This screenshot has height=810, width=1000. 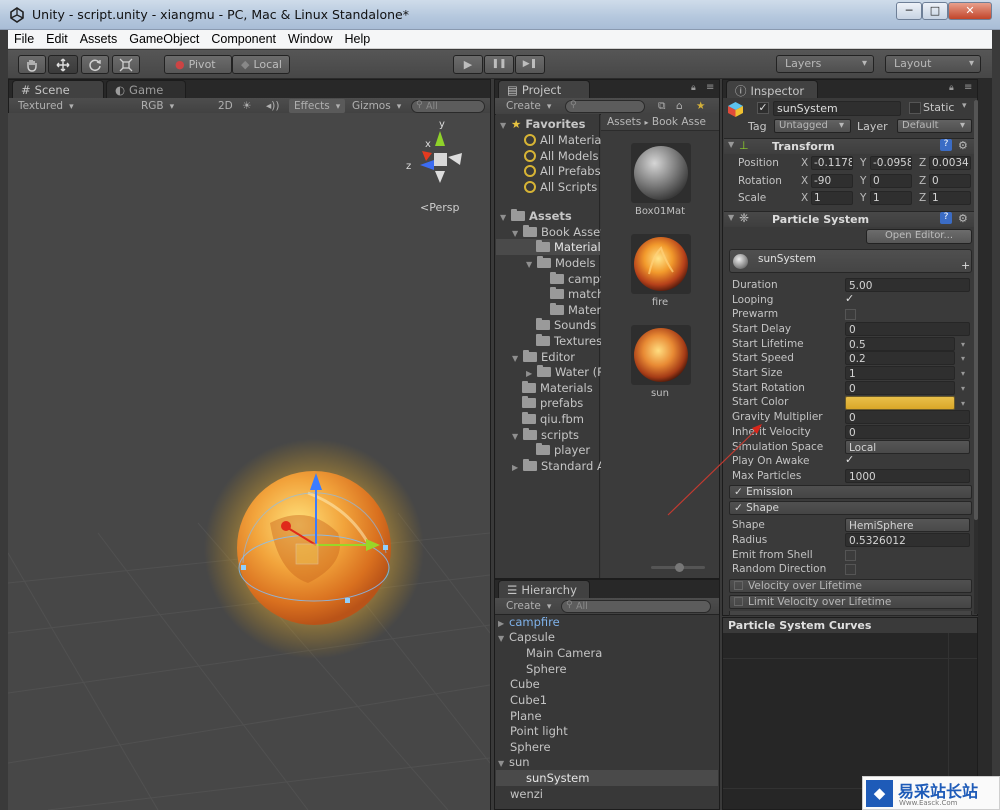 I want to click on hierarchy-item-selected: sunSystem, so click(x=607, y=778).